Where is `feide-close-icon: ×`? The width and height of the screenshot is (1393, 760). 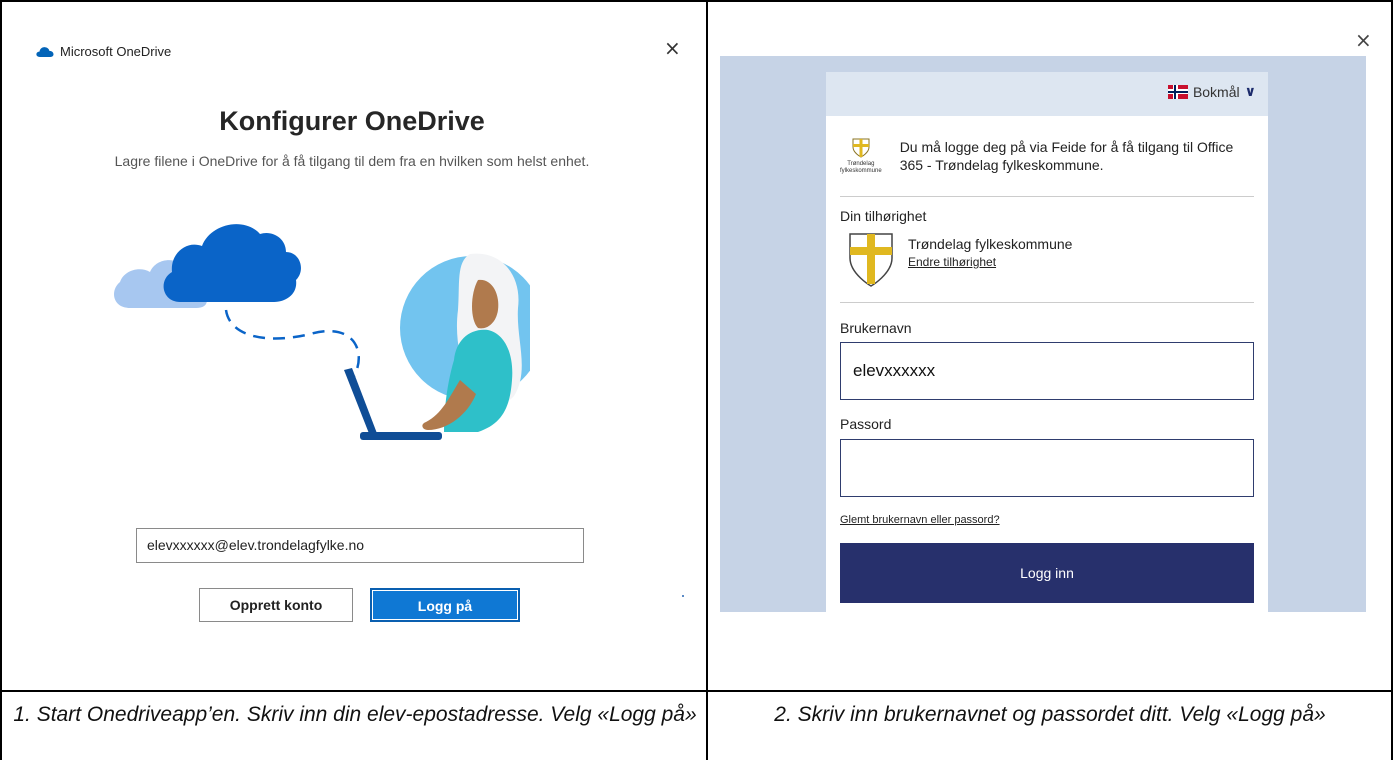
feide-close-icon: × is located at coordinates (1363, 40).